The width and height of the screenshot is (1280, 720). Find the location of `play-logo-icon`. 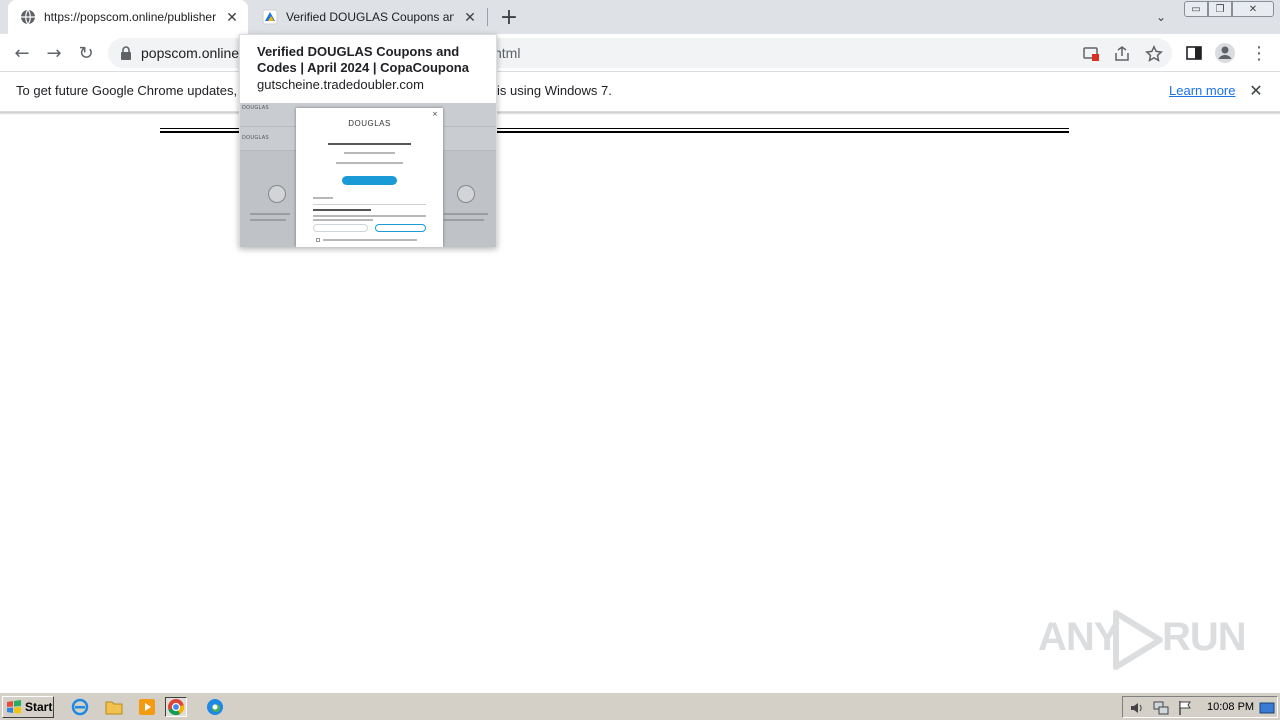

play-logo-icon is located at coordinates (1138, 640).